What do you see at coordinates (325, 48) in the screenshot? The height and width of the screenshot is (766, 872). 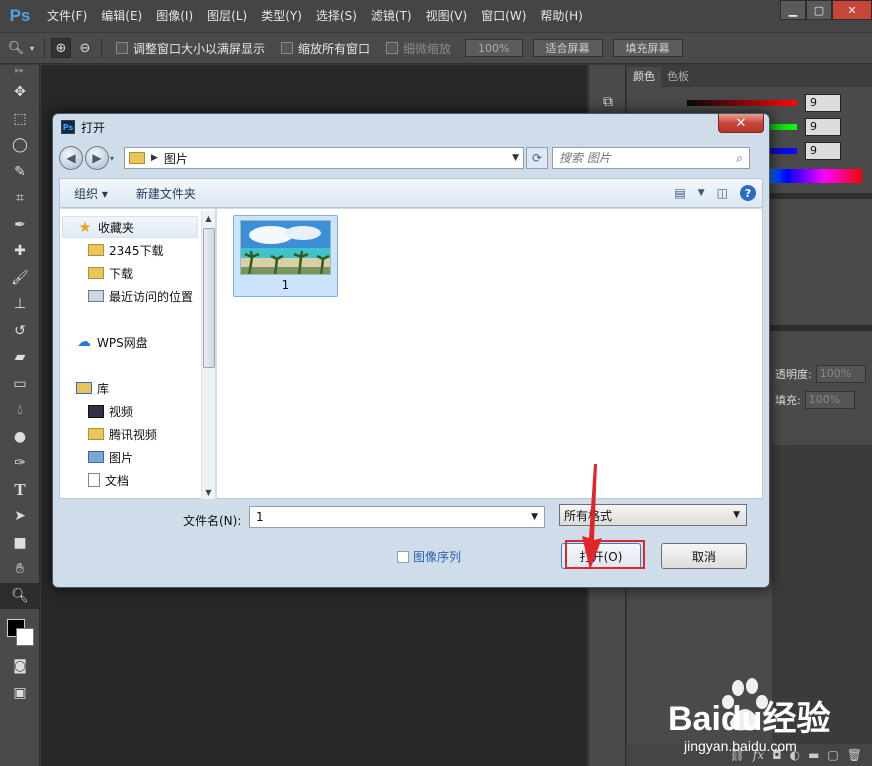 I see `zoom-all-windows-checkbox: 缩放所有窗口` at bounding box center [325, 48].